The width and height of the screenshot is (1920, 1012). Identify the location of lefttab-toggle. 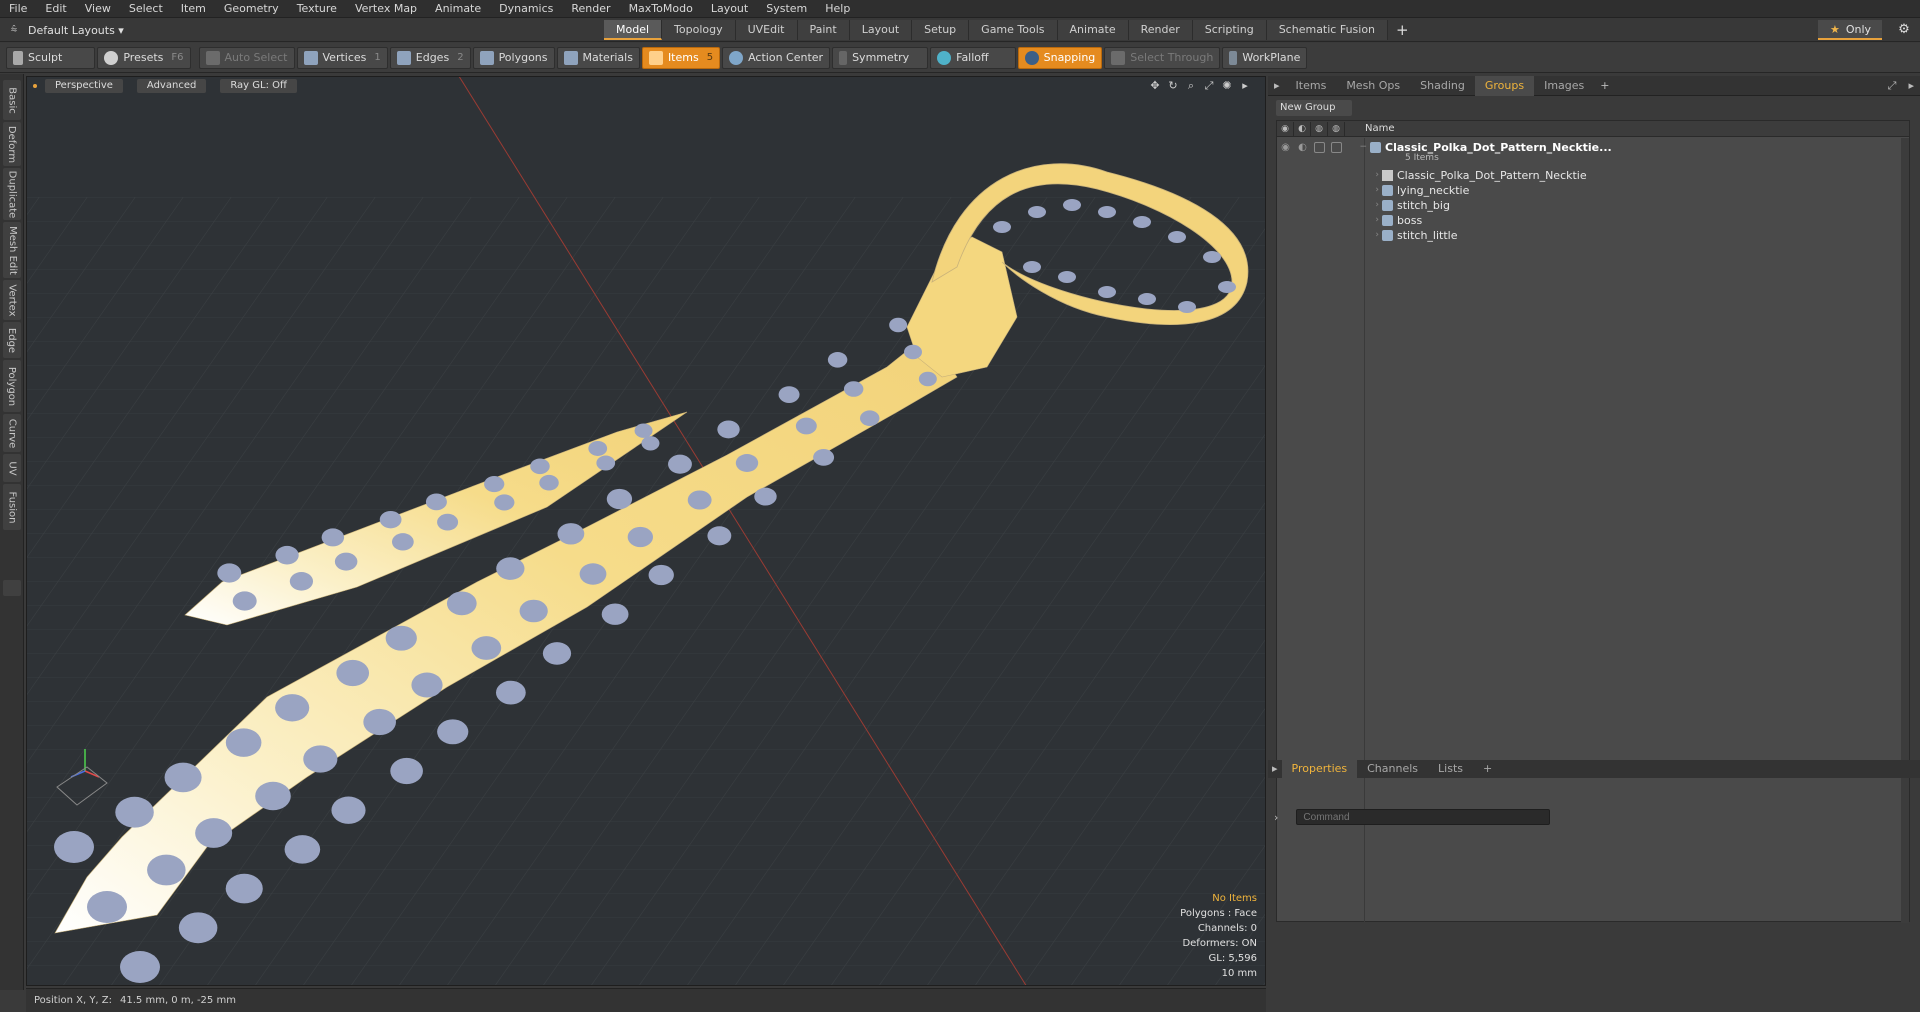
(12, 588).